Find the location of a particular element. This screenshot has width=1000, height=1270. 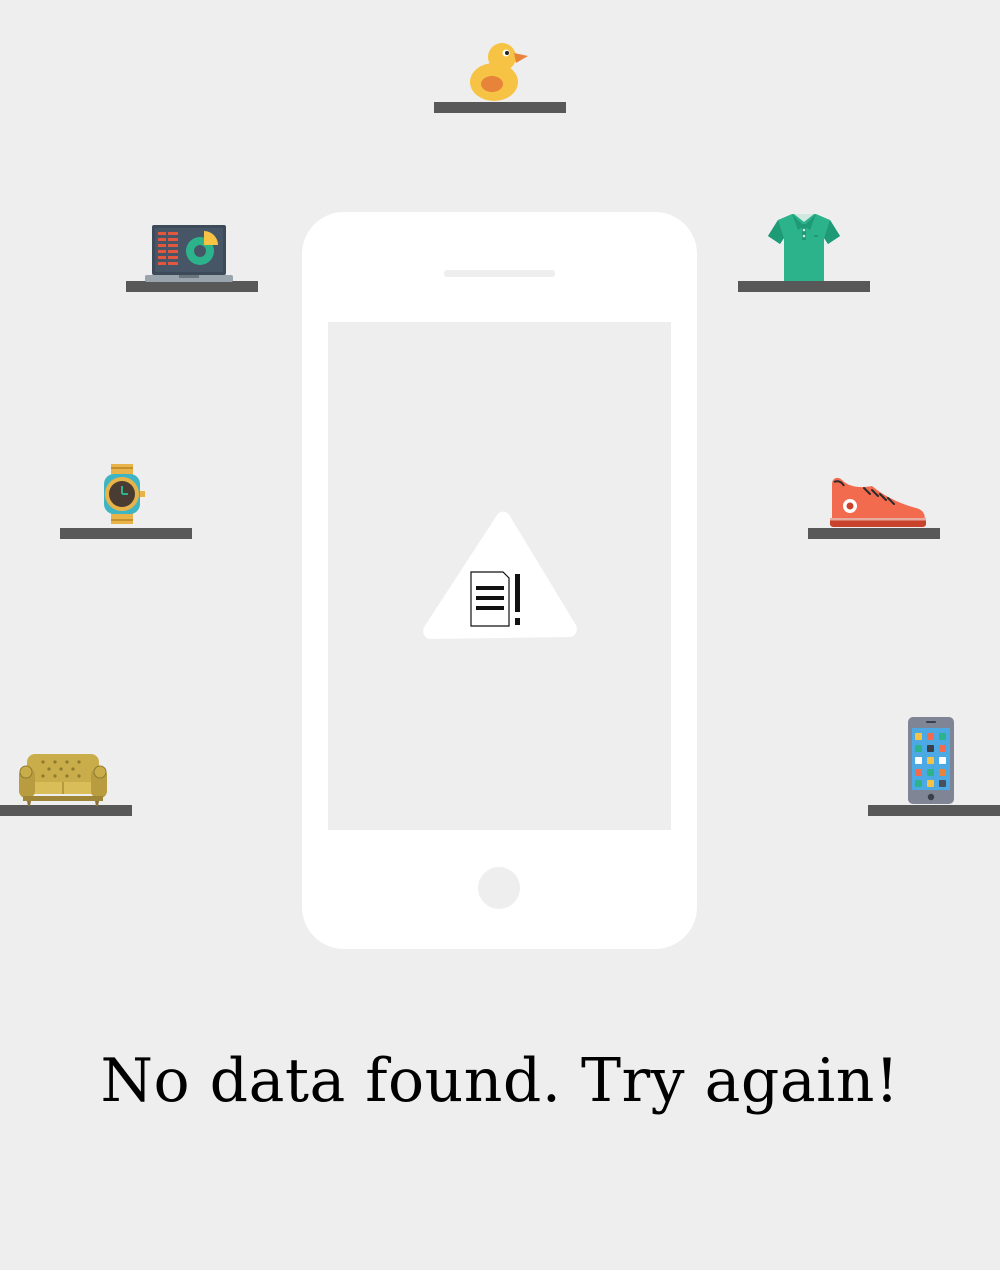

smartphone-apps-icon is located at coordinates (931, 762).